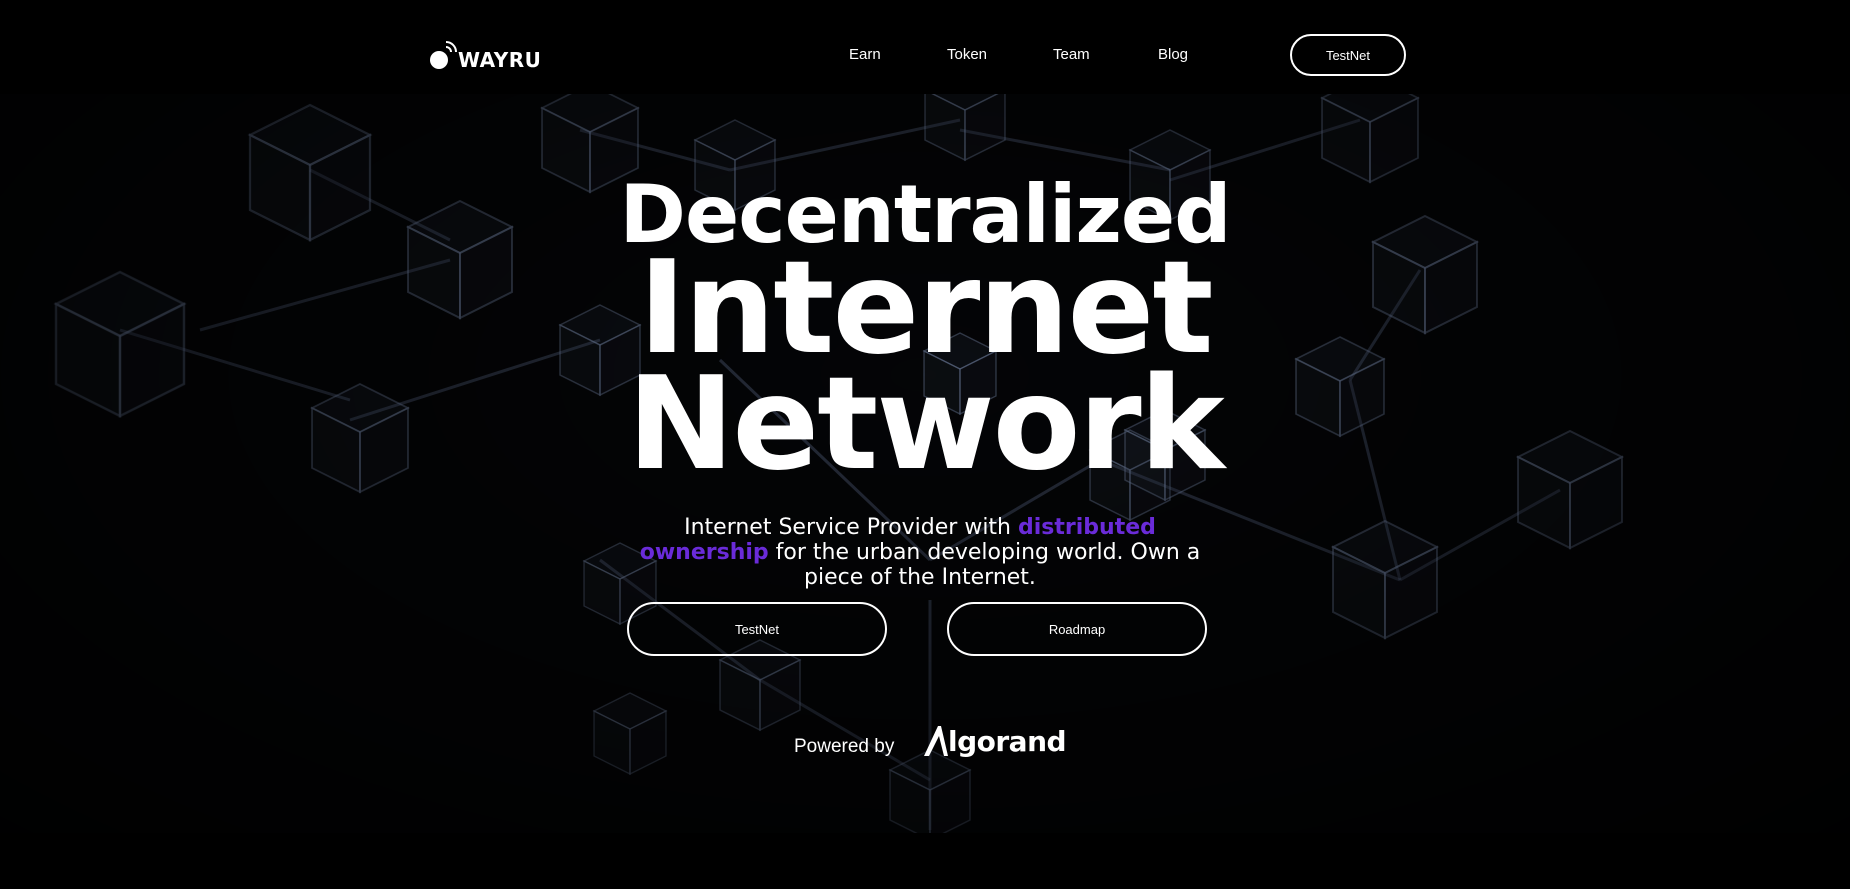 Image resolution: width=1850 pixels, height=889 pixels. I want to click on nav-blog: Blog, so click(1173, 54).